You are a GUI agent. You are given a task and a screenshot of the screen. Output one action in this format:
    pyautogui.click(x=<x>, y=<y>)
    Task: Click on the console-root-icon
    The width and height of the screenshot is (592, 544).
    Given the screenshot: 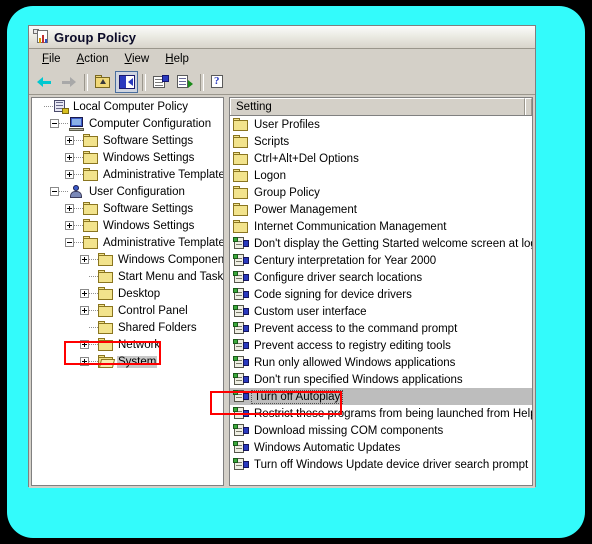 What is the action you would take?
    pyautogui.click(x=61, y=106)
    